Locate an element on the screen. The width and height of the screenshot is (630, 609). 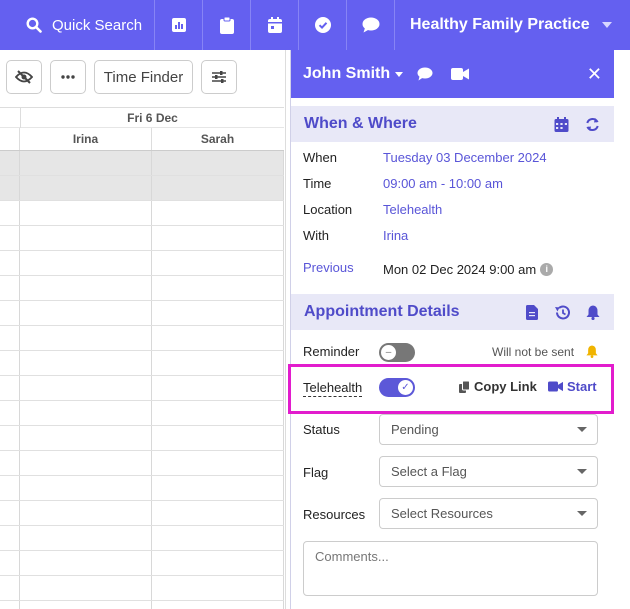
minus-icon: – is located at coordinates (388, 352).